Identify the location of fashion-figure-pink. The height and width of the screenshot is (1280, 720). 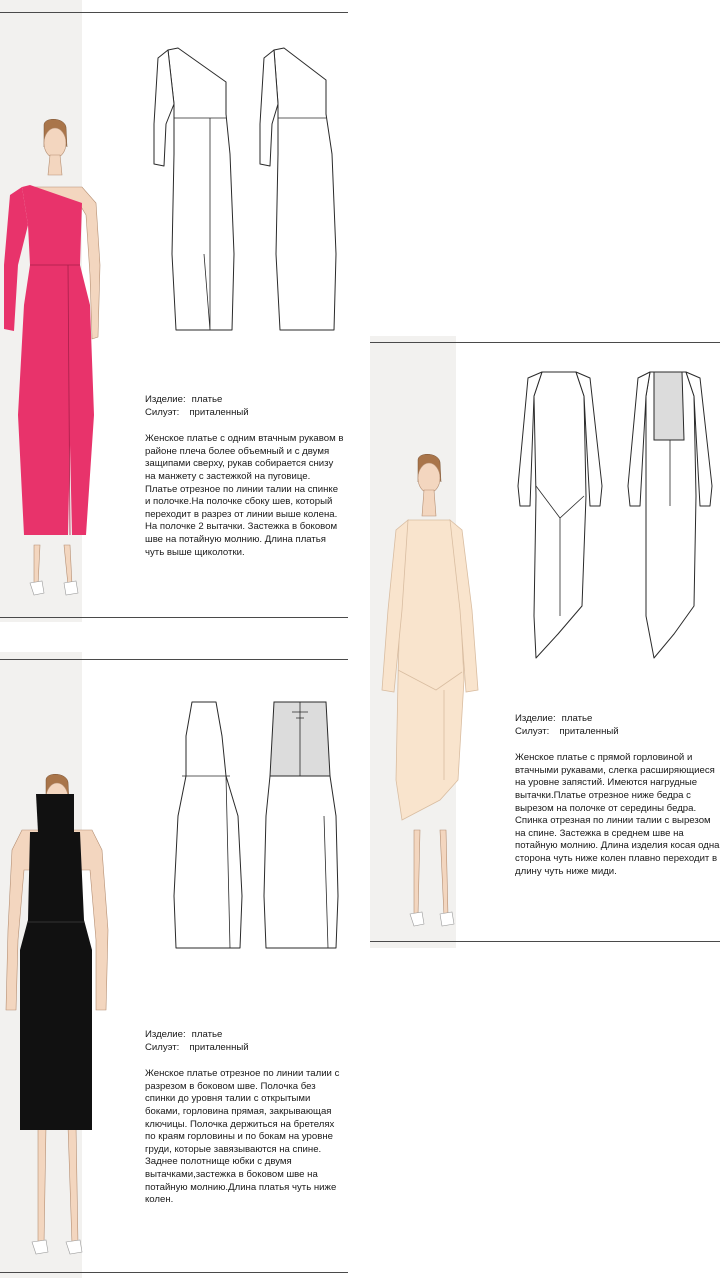
(52, 357).